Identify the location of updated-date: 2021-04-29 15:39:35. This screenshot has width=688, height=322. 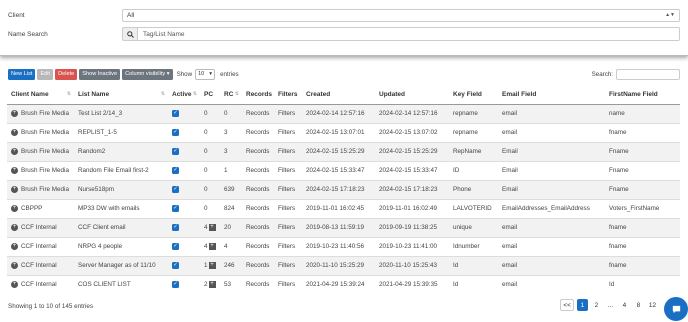
(408, 285).